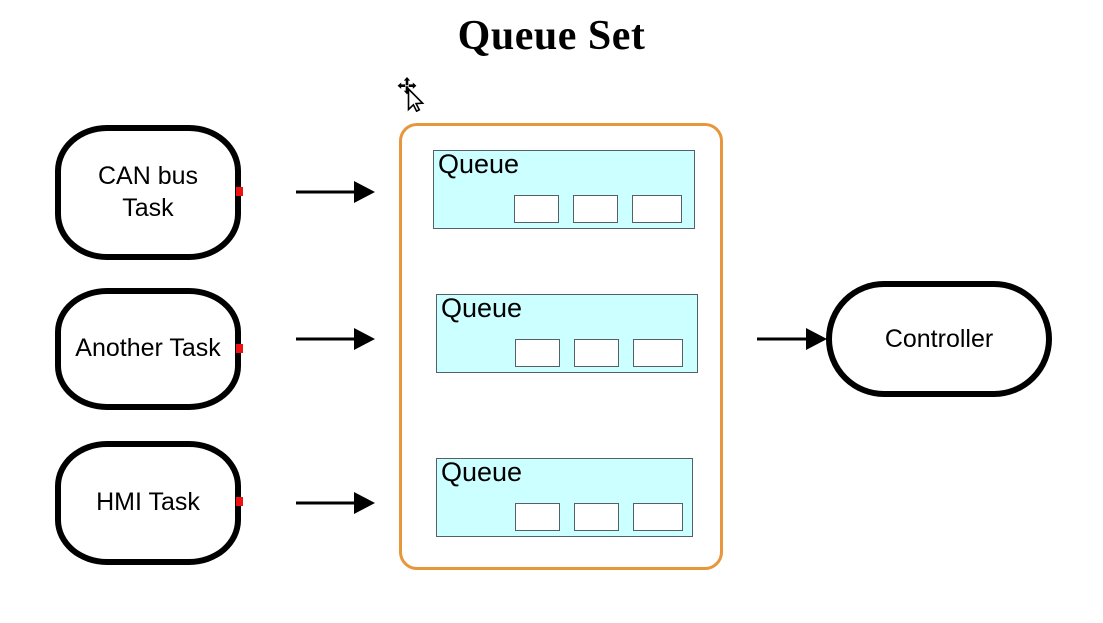  What do you see at coordinates (239, 191) in the screenshot?
I see `connector-dot-can-bus` at bounding box center [239, 191].